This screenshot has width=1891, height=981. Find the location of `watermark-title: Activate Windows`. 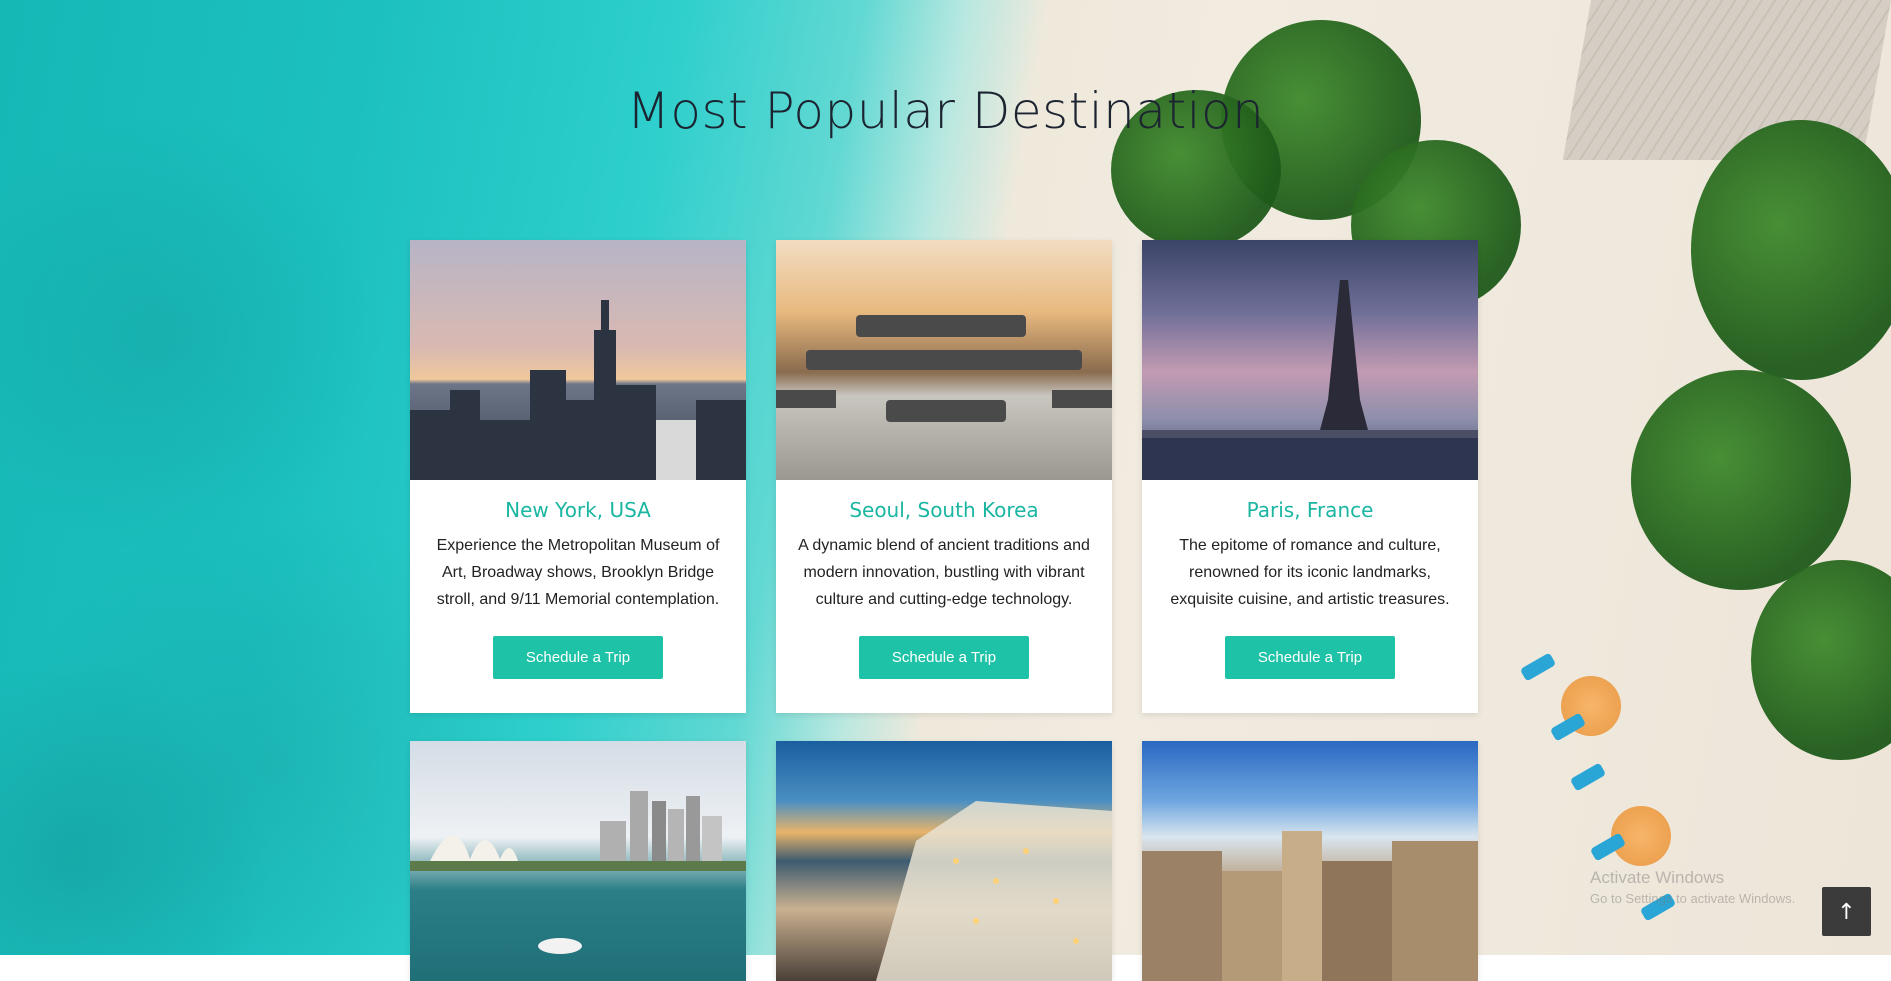

watermark-title: Activate Windows is located at coordinates (1657, 877).